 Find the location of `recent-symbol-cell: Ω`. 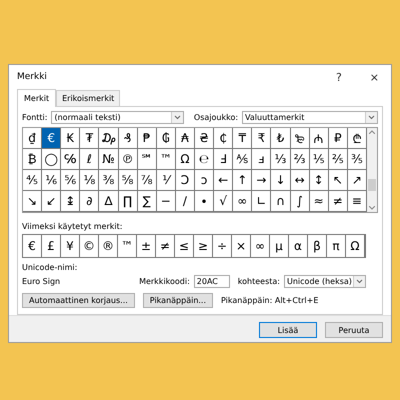

recent-symbol-cell: Ω is located at coordinates (355, 246).